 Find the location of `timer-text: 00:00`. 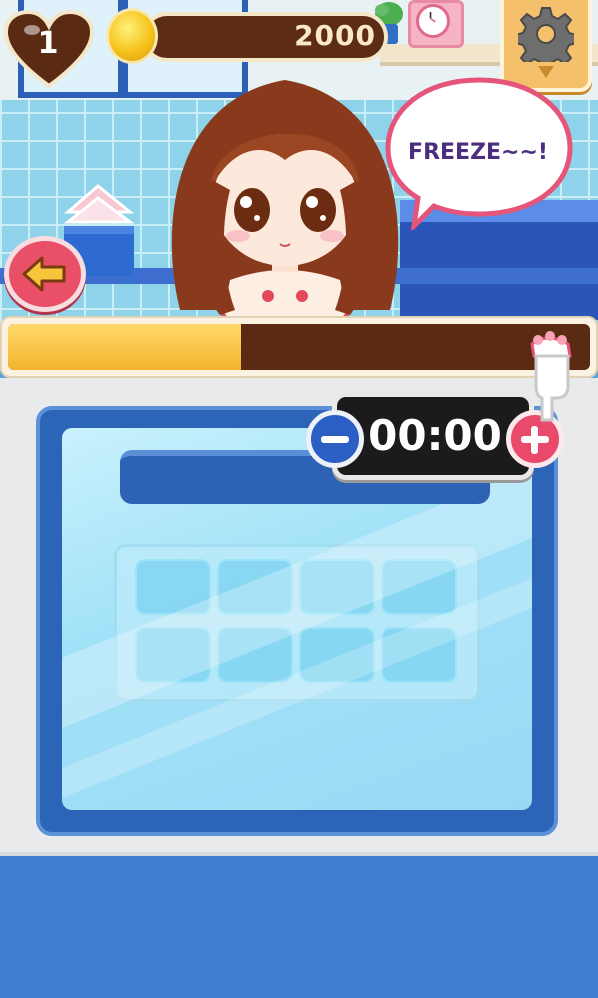

timer-text: 00:00 is located at coordinates (435, 435).